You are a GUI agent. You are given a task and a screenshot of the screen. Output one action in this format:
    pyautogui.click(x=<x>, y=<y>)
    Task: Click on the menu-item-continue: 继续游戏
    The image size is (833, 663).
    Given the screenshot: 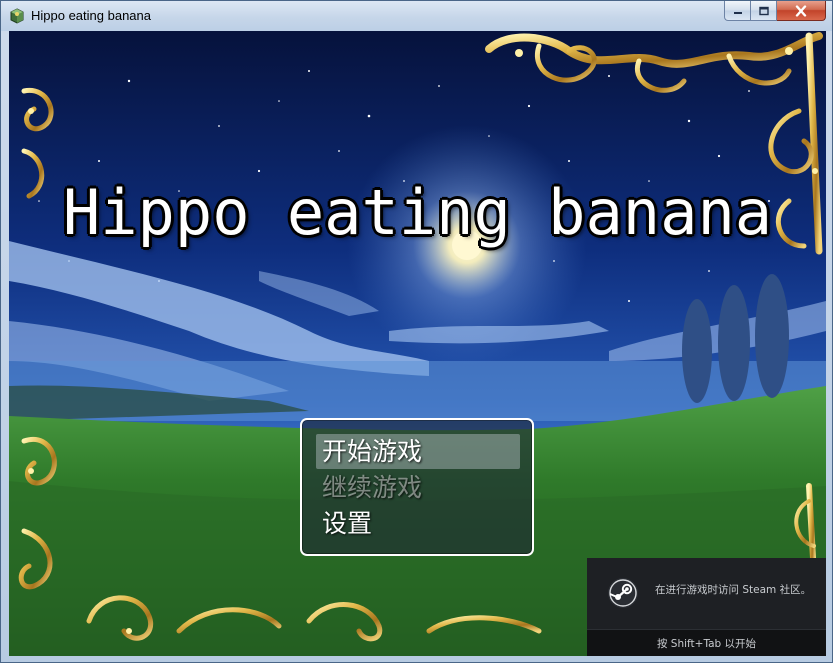 What is the action you would take?
    pyautogui.click(x=418, y=487)
    